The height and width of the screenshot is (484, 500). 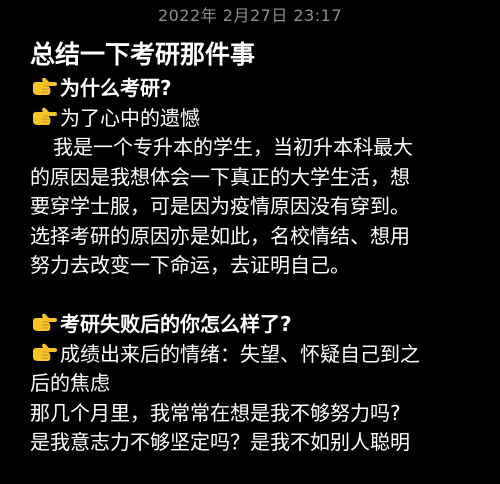 I want to click on answer-regret-text: 为了心中的遗憾, so click(x=130, y=117).